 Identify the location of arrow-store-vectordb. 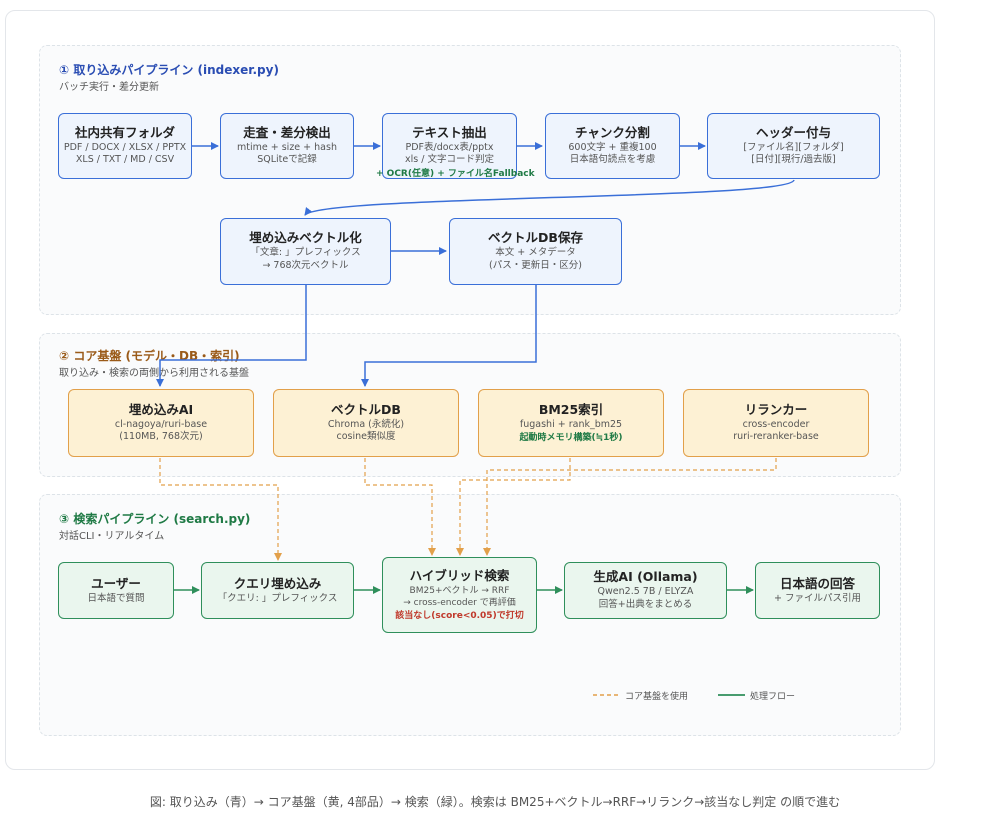
(449, 336).